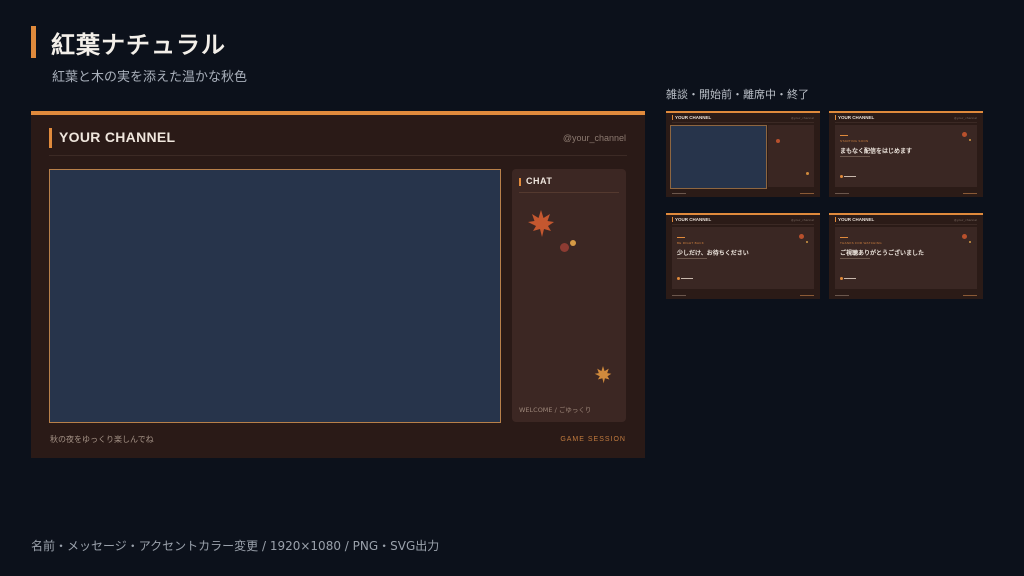 The height and width of the screenshot is (576, 1024). I want to click on thumb-message-card: STARTING SOON まもなく配信をはじめます, so click(906, 156).